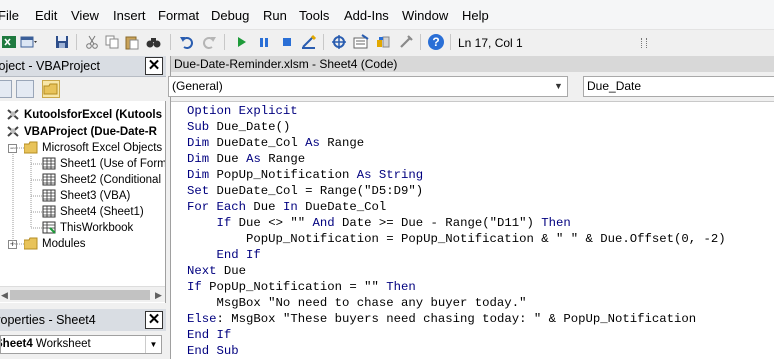  Describe the element at coordinates (205, 271) in the screenshot. I see `code-keyword: Next` at that location.